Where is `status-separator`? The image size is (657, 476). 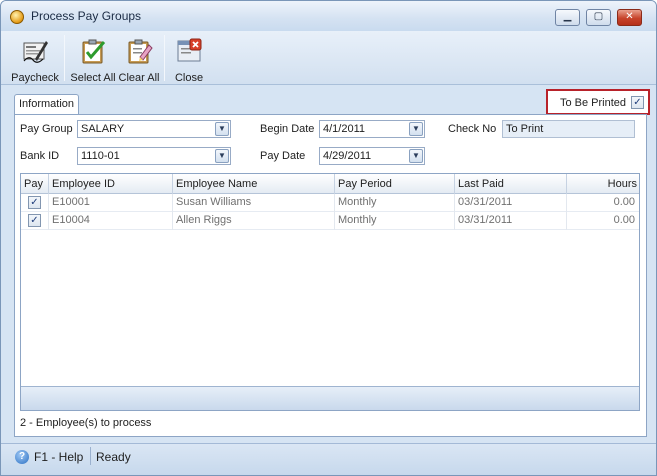
status-separator is located at coordinates (90, 456).